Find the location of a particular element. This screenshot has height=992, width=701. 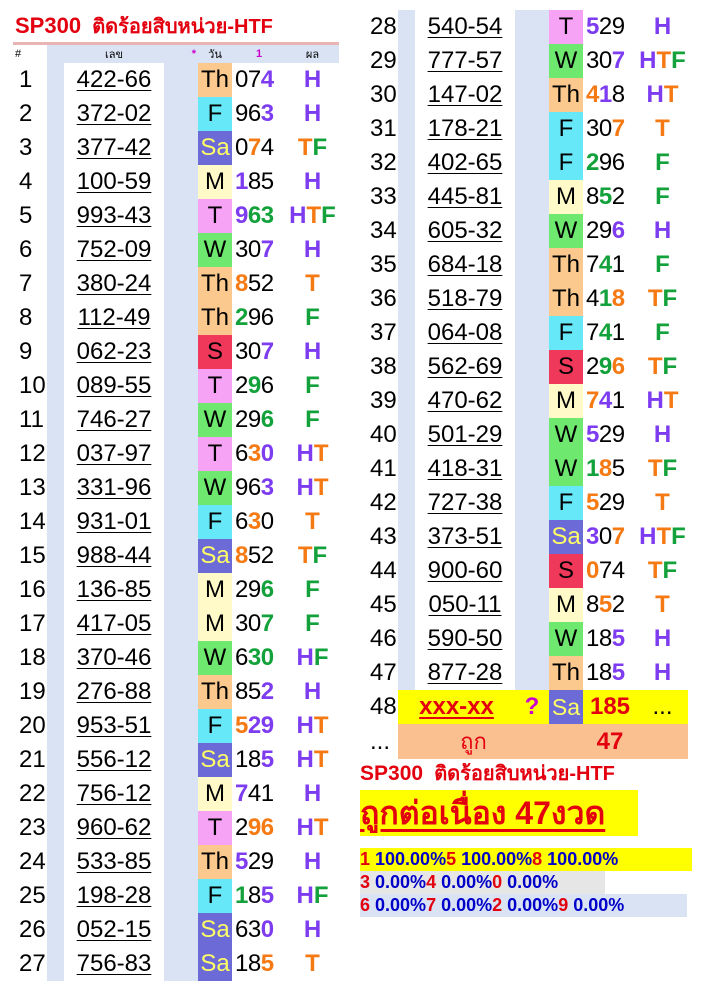

correct-summary-row: ... ถูก 47 is located at coordinates (526, 741).